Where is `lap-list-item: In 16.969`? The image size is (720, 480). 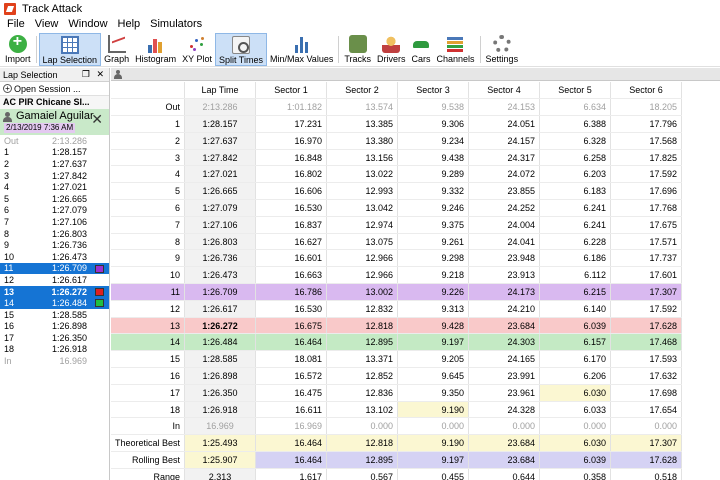
lap-list-item: In 16.969 is located at coordinates (54, 361).